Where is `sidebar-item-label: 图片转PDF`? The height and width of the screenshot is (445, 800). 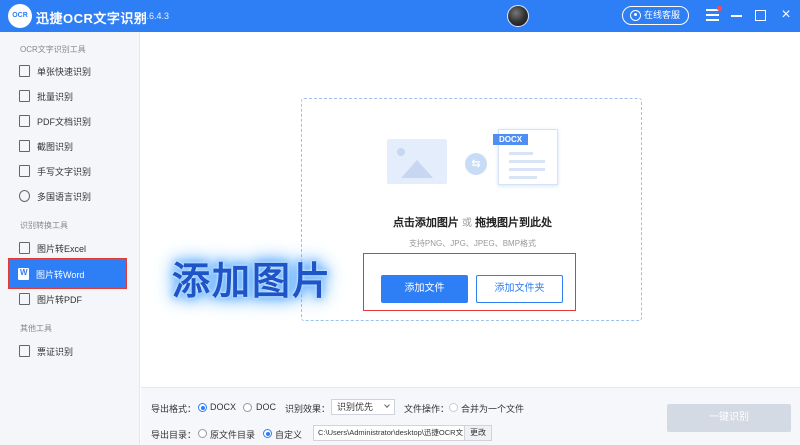
sidebar-item-label: 图片转PDF is located at coordinates (60, 300).